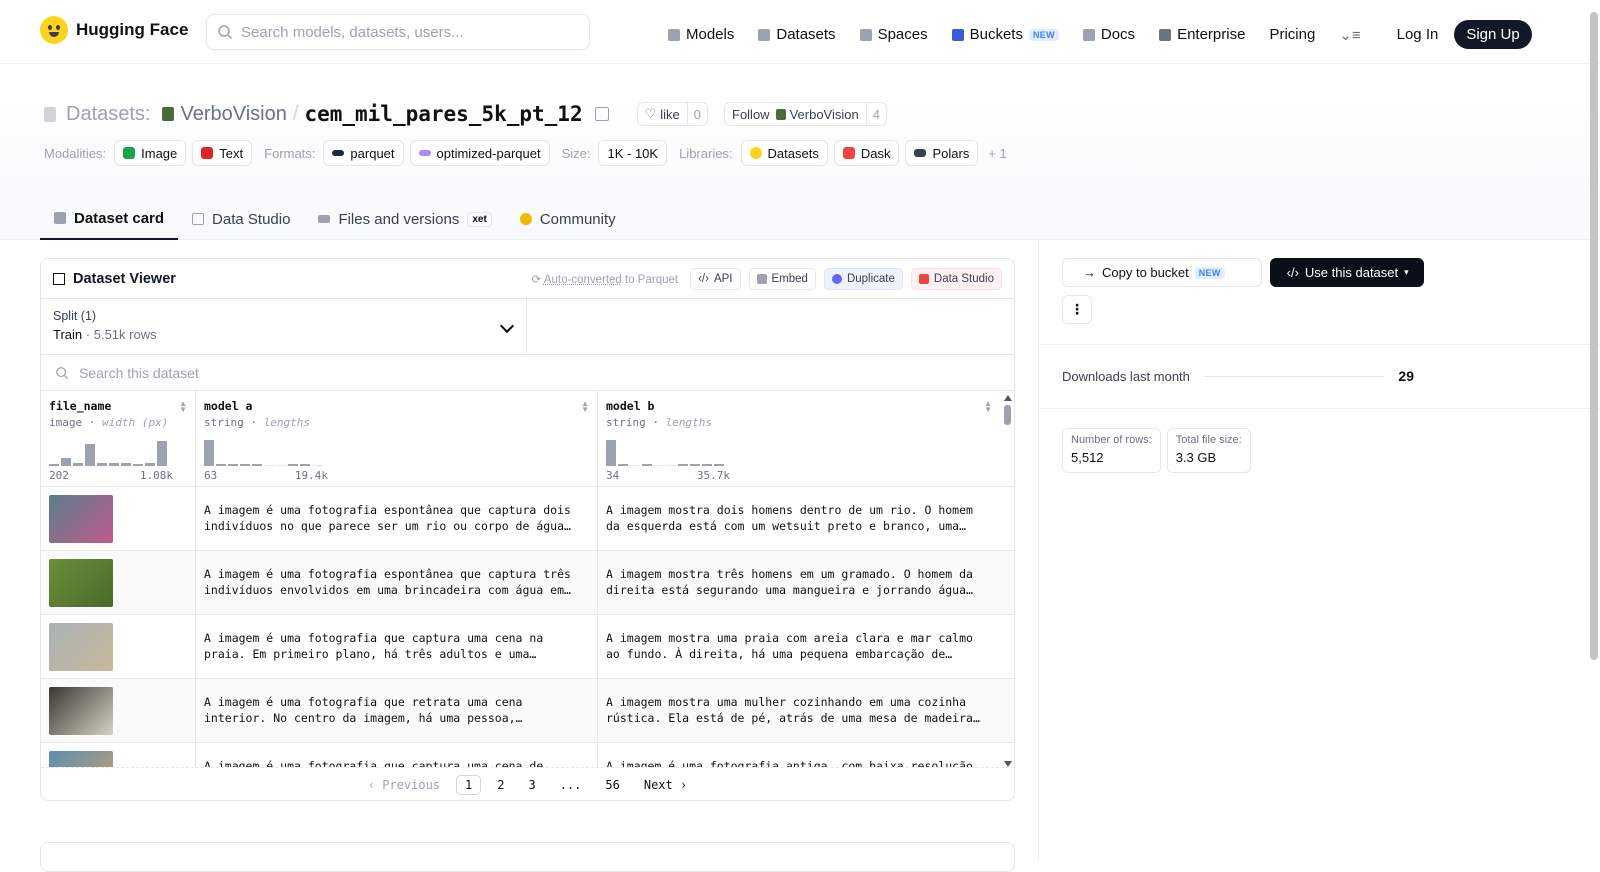 This screenshot has height=872, width=1600. I want to click on login-link: Log In, so click(1418, 34).